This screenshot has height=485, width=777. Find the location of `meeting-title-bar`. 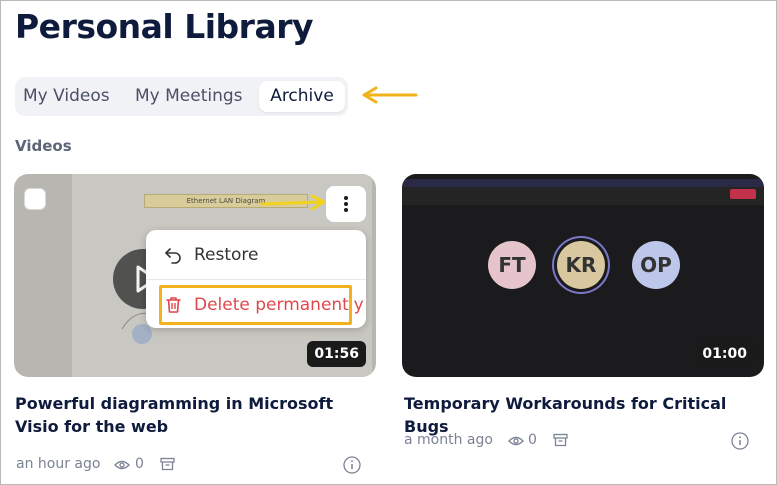

meeting-title-bar is located at coordinates (583, 183).